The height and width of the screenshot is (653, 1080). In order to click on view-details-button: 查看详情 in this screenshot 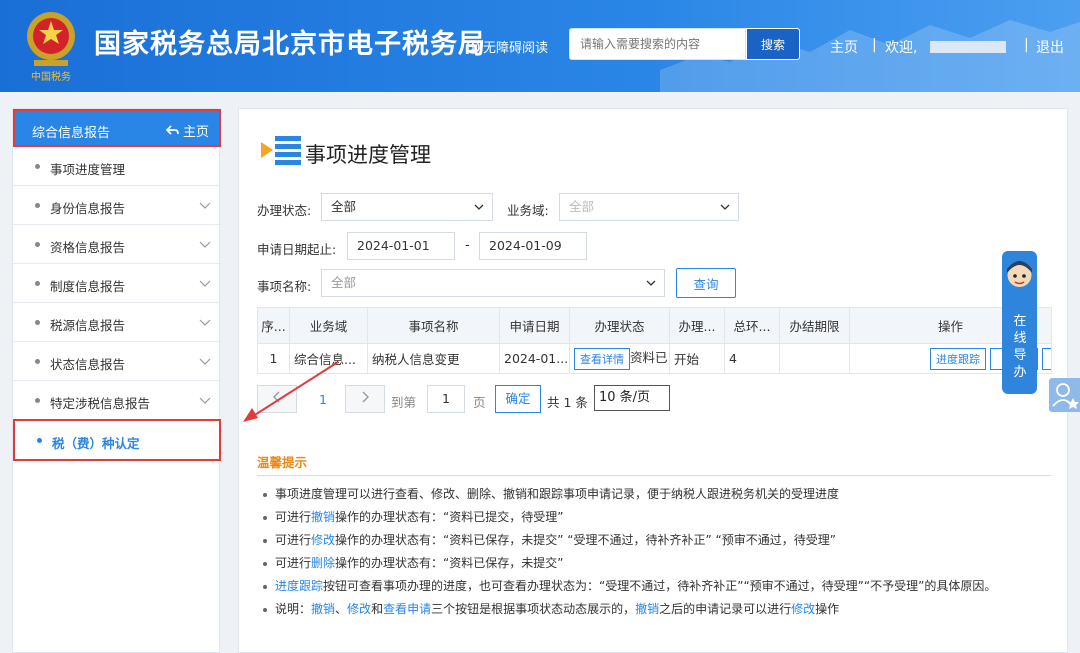, I will do `click(602, 358)`.